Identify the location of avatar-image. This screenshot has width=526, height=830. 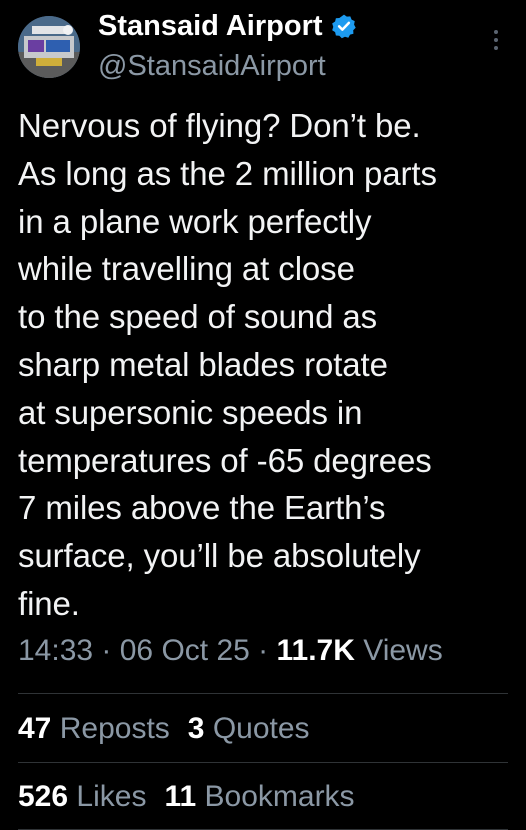
(49, 47).